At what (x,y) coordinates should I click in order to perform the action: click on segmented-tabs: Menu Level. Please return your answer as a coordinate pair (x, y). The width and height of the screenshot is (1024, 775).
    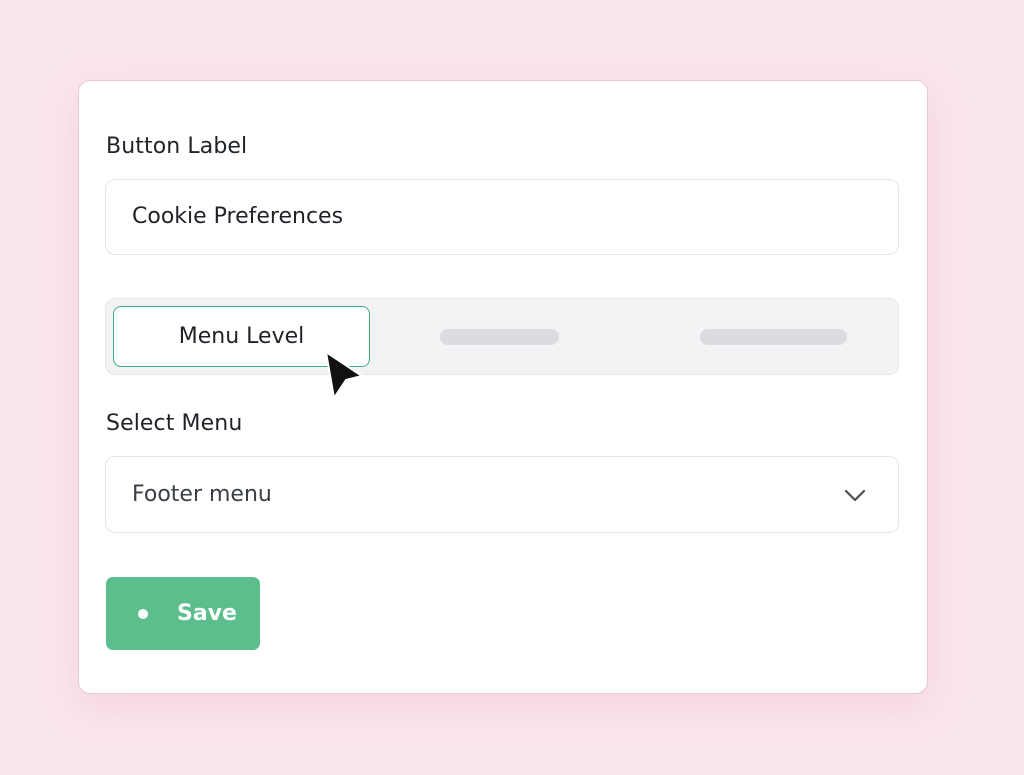
    Looking at the image, I should click on (502, 336).